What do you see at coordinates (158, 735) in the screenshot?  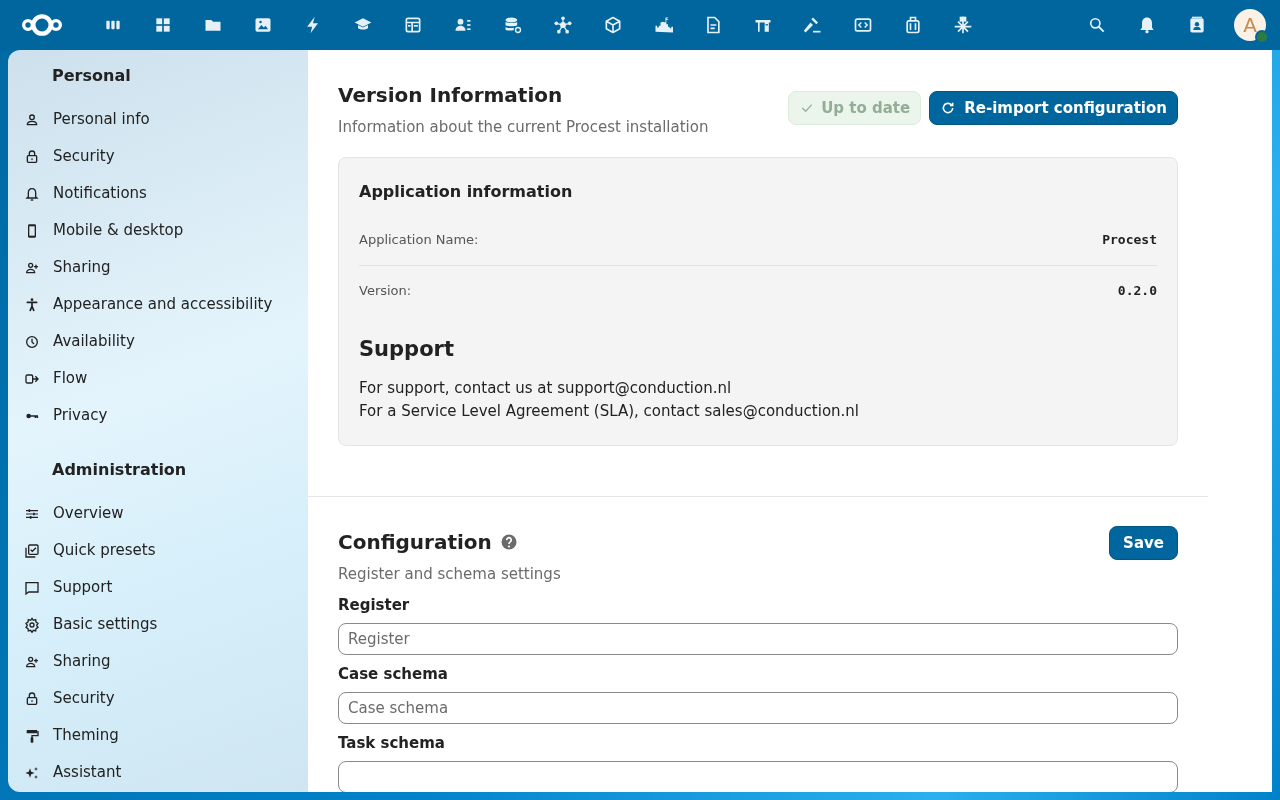 I see `sidebar-item: Theming` at bounding box center [158, 735].